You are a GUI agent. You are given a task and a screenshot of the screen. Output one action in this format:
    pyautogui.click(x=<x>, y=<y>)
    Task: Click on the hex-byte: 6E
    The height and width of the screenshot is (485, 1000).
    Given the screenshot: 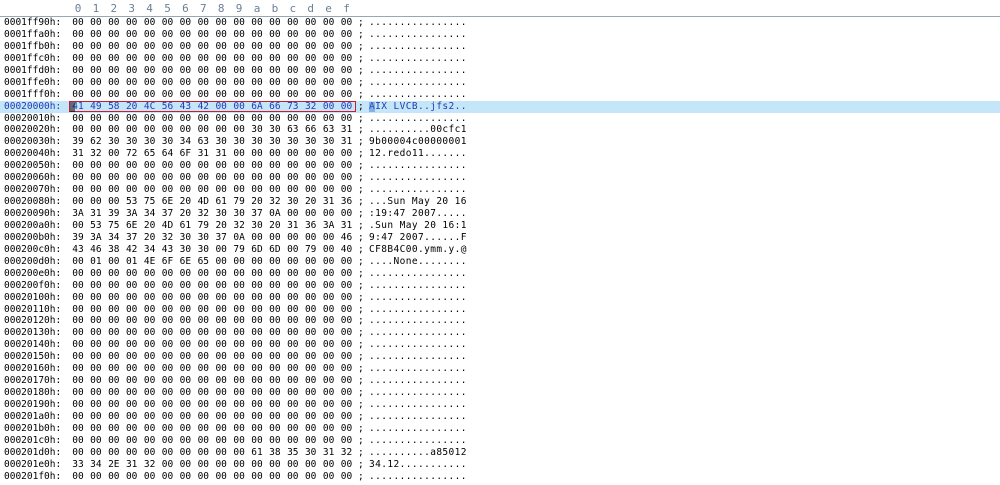 What is the action you would take?
    pyautogui.click(x=185, y=262)
    